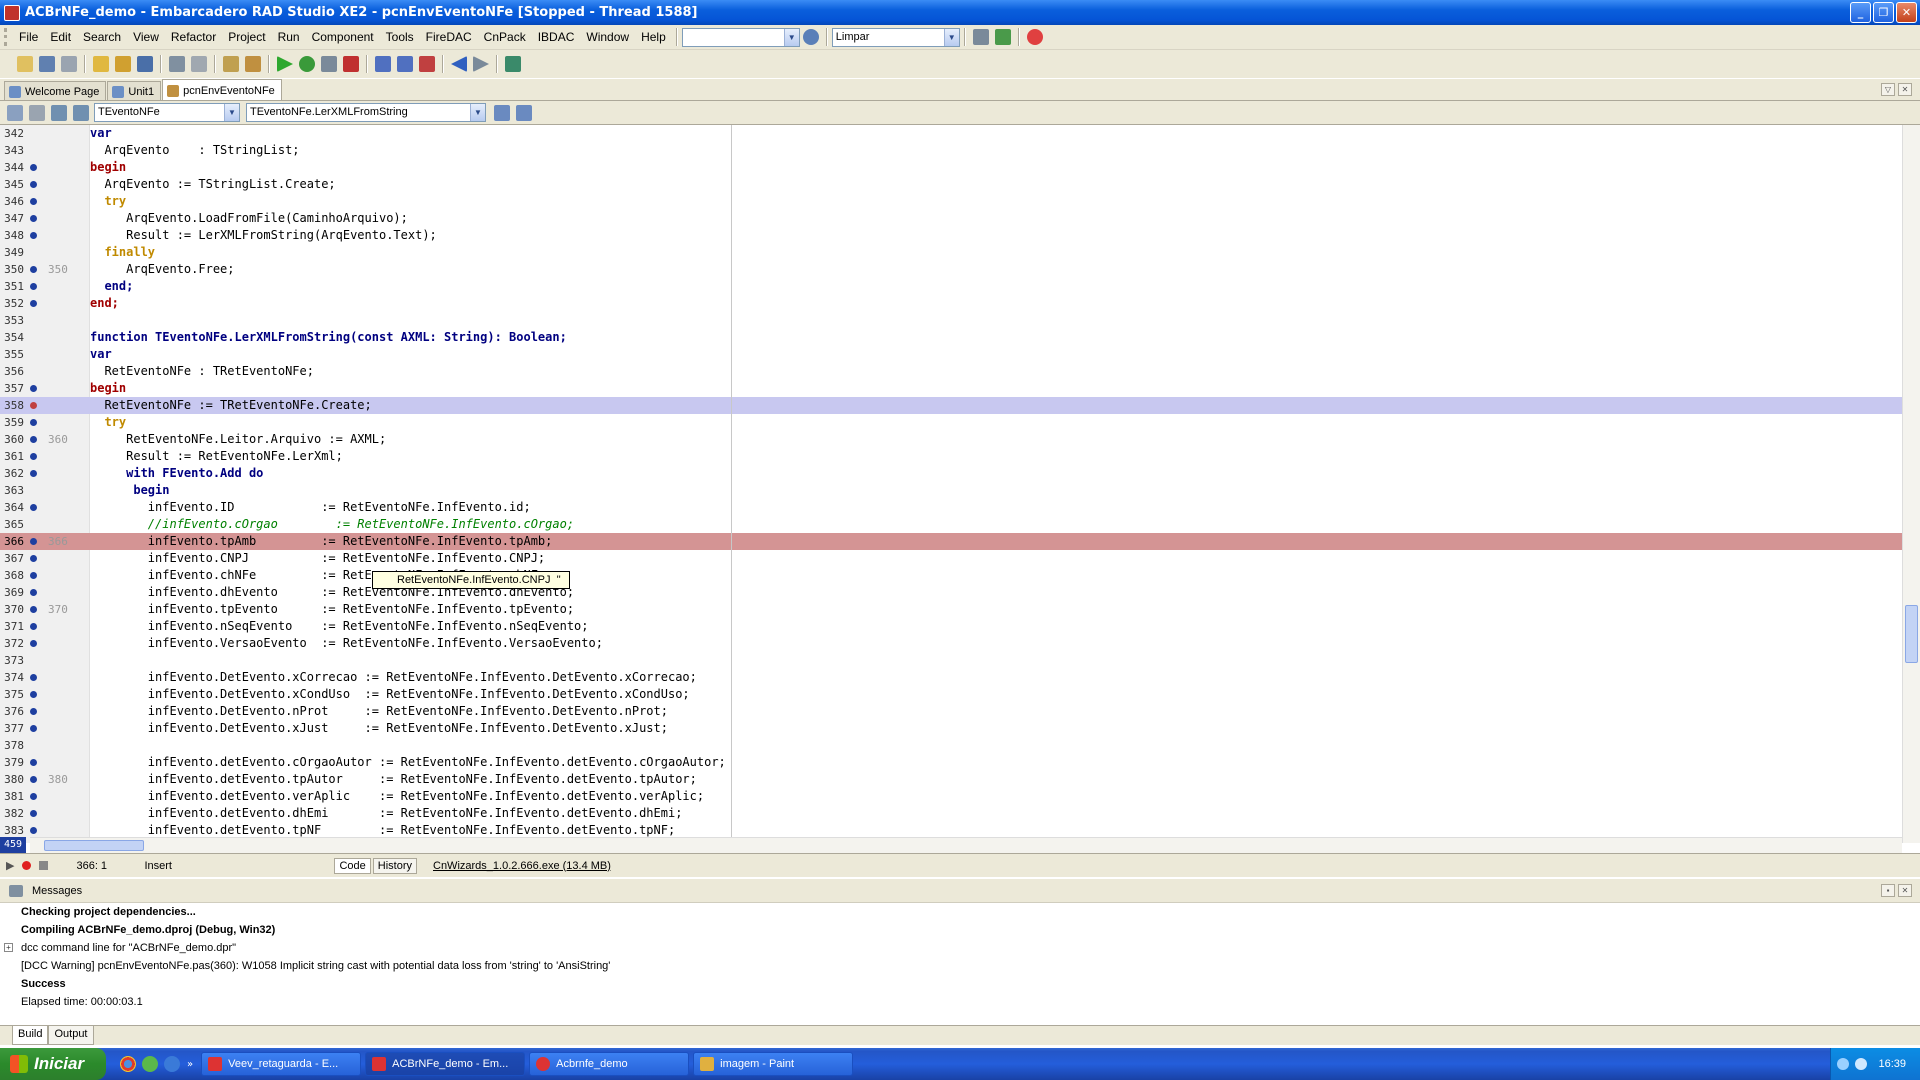 This screenshot has height=1080, width=1920. I want to click on vertical-scroll-thumb, so click(1911, 634).